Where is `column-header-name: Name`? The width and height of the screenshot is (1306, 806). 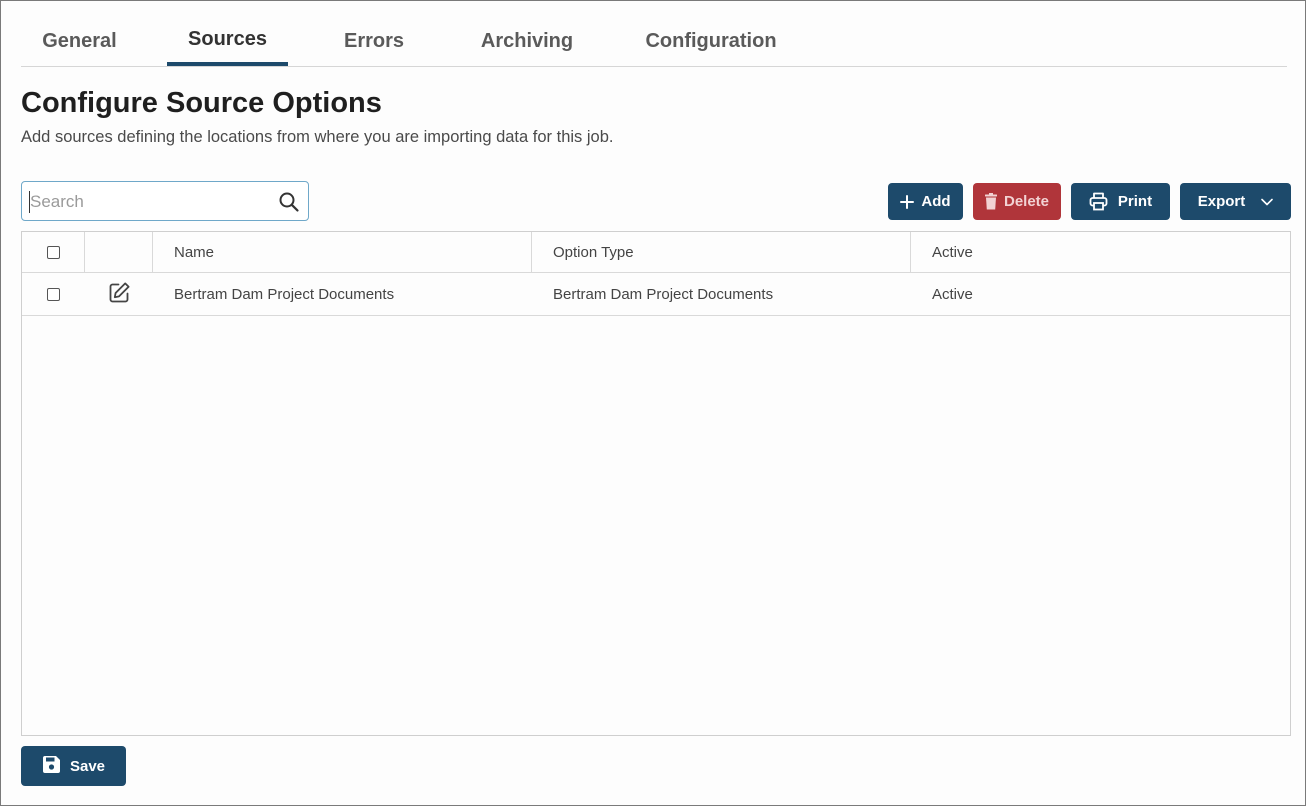
column-header-name: Name is located at coordinates (342, 252).